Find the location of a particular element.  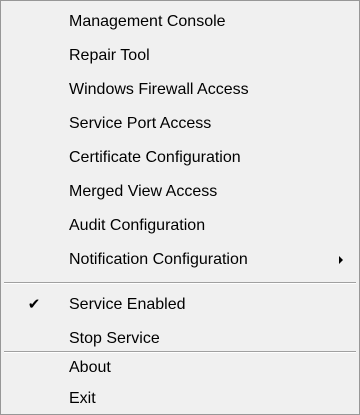

menu-item-label: Windows Firewall Access is located at coordinates (159, 89).